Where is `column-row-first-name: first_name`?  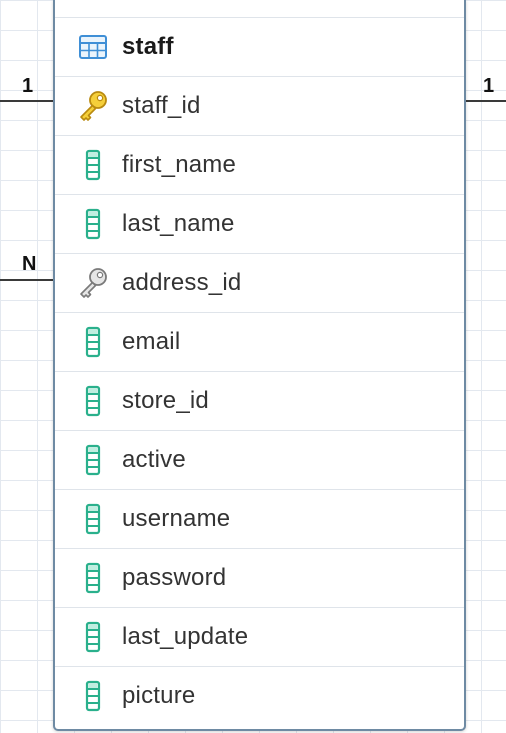 column-row-first-name: first_name is located at coordinates (259, 164).